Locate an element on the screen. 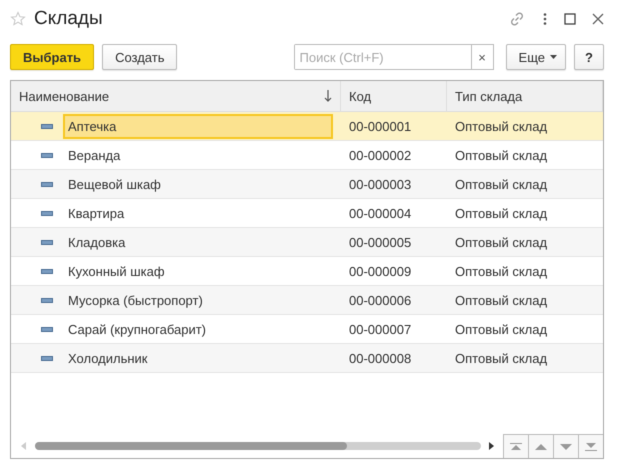 This screenshot has width=622, height=466. table-cell-text: Сарай (крупногабарит) is located at coordinates (137, 329).